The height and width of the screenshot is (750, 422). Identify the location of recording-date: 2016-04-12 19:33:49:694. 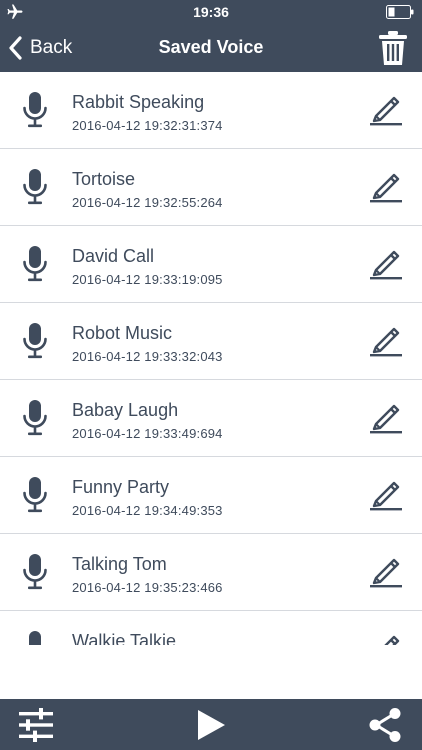
(147, 433).